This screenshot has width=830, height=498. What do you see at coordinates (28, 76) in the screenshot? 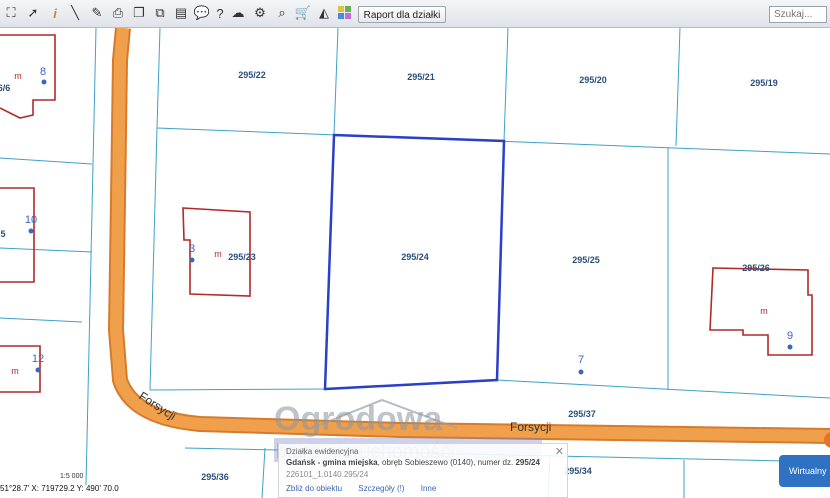
I see `building-left-top` at bounding box center [28, 76].